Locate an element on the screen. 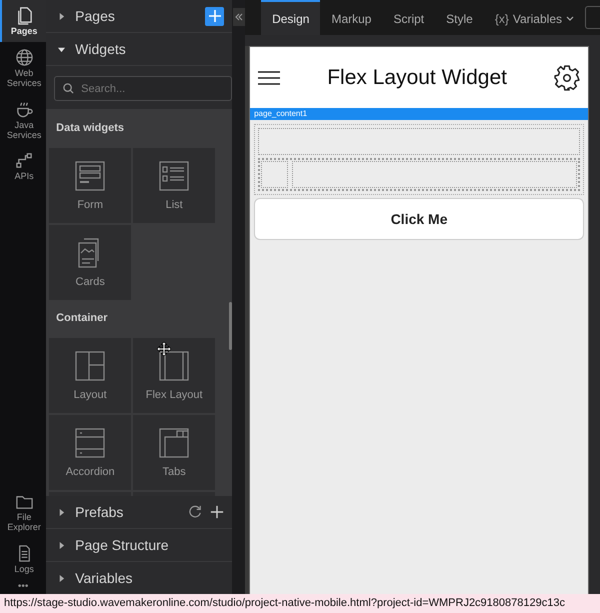  accordion-icon is located at coordinates (90, 443).